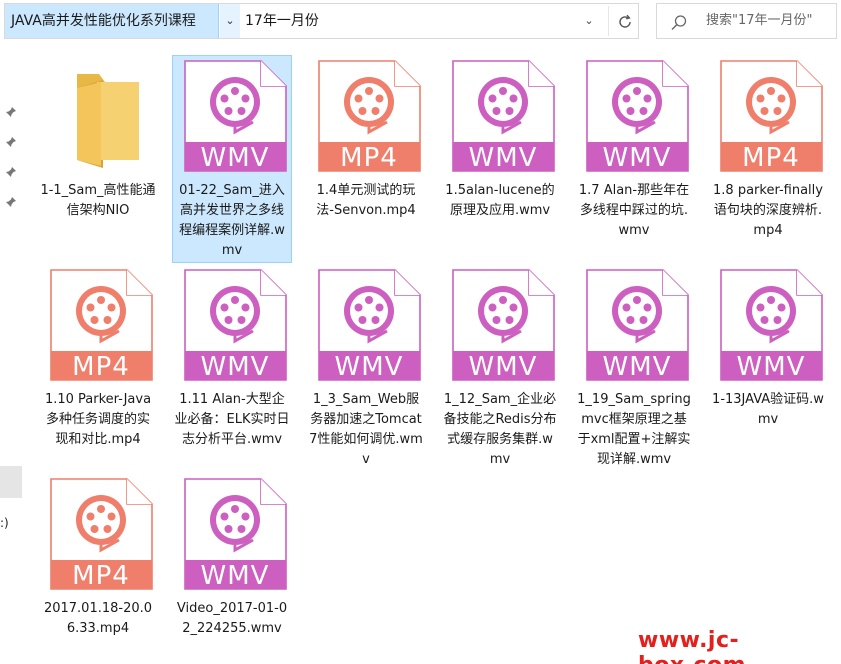 The image size is (841, 664). I want to click on file-name: 1.7 Alan-那些年在多线程中踩过的坑.wmv, so click(634, 210).